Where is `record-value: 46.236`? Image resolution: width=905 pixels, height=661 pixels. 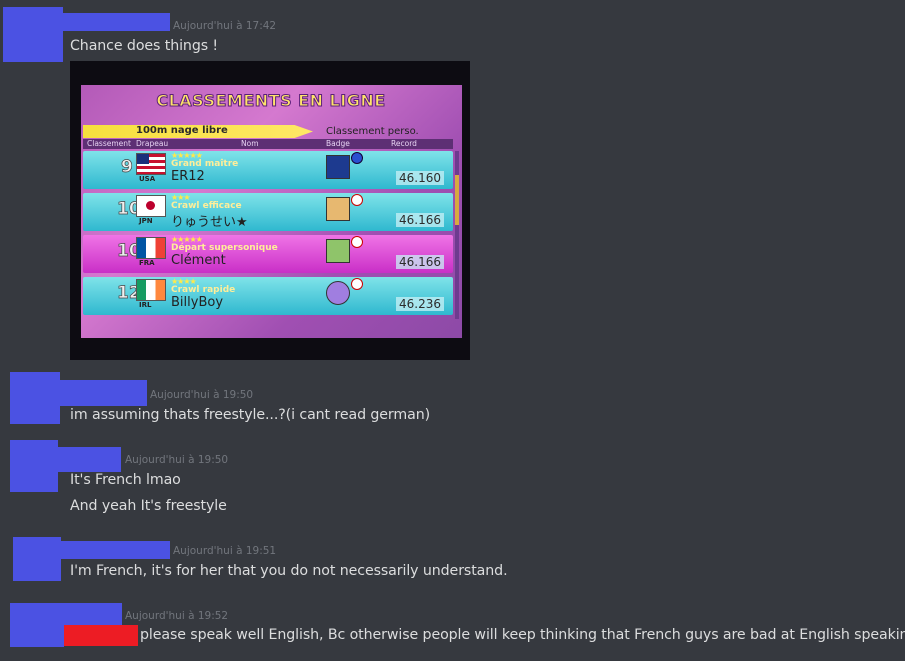
record-value: 46.236 is located at coordinates (420, 304).